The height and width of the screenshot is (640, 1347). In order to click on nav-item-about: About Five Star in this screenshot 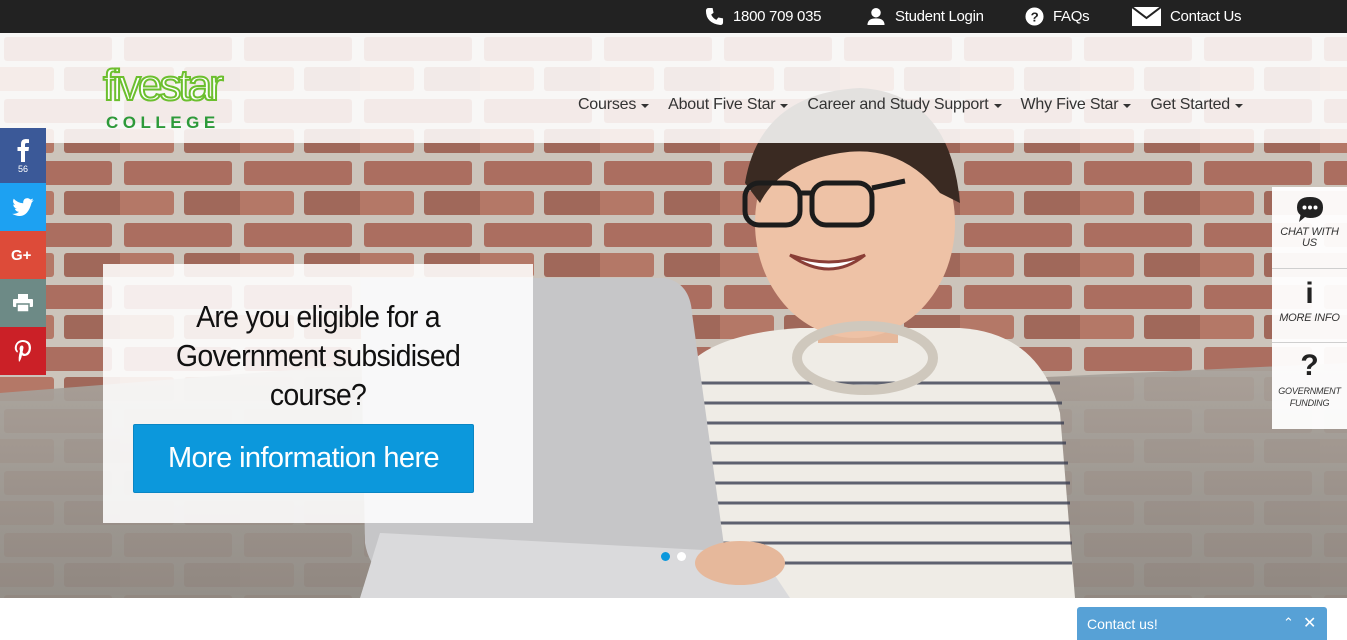, I will do `click(728, 105)`.